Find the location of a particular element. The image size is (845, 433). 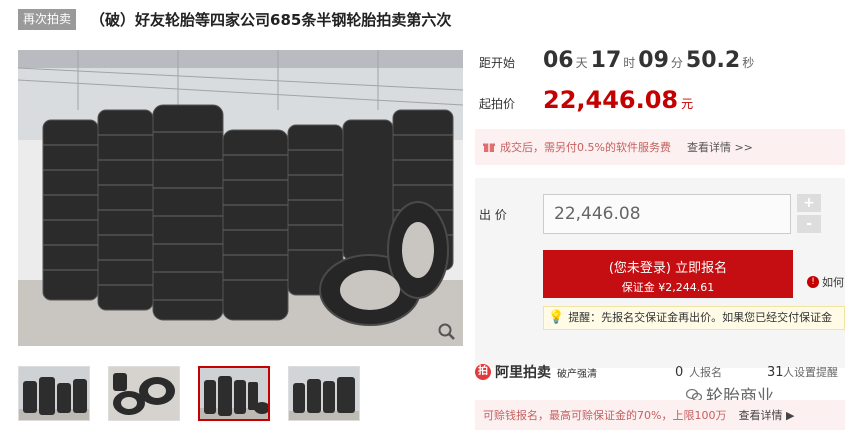

start-price-label: 起拍价 is located at coordinates (497, 104).